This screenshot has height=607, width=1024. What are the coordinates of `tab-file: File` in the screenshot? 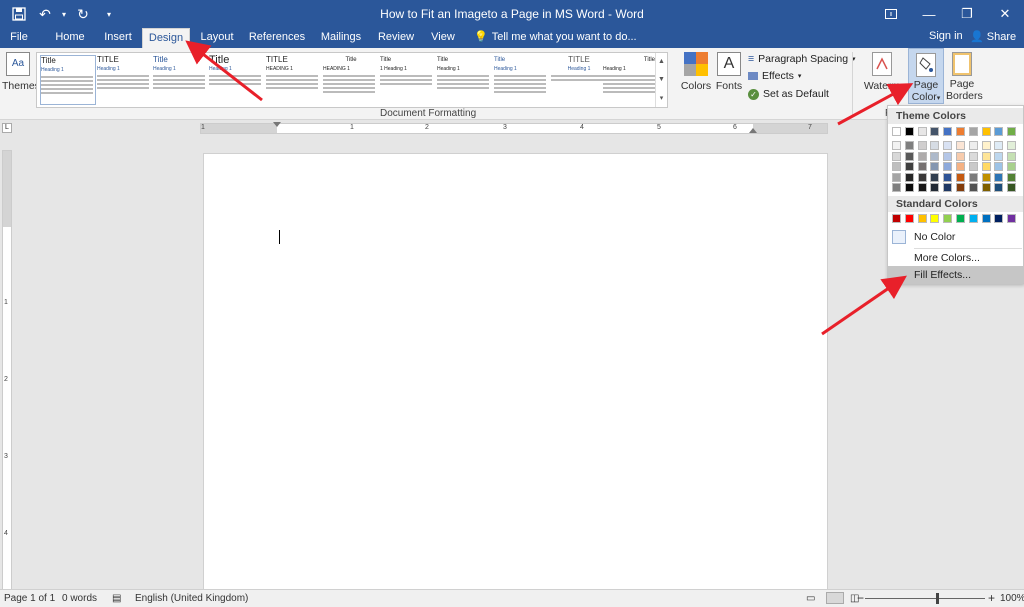 It's located at (19, 38).